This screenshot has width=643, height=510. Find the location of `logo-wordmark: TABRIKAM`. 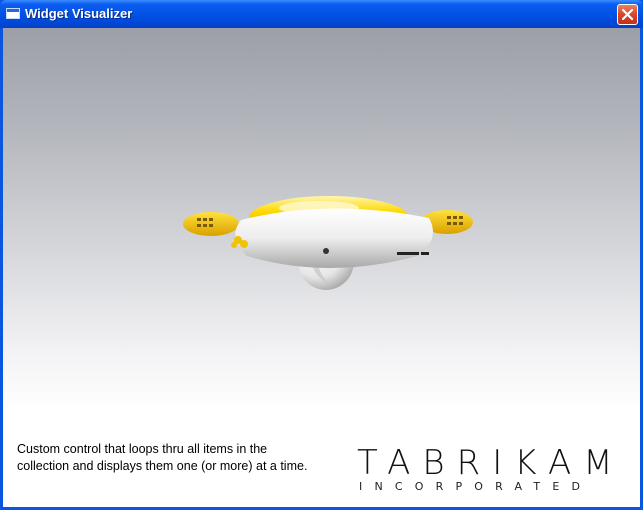

logo-wordmark: TABRIKAM is located at coordinates (491, 463).